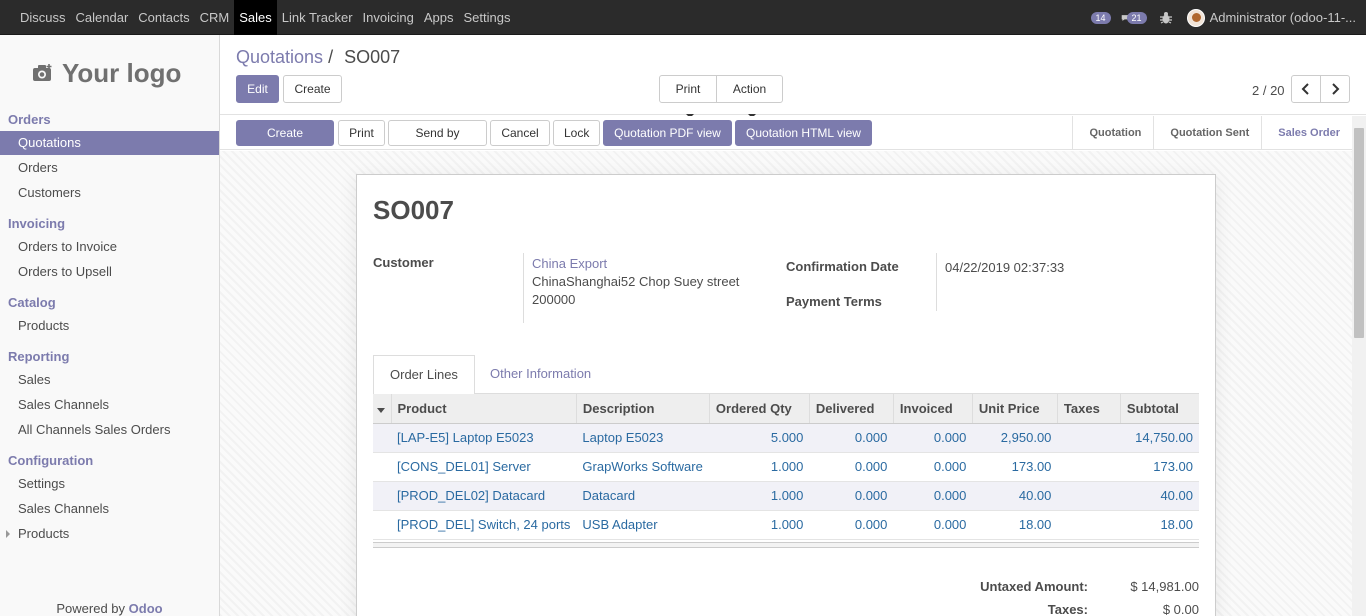 The image size is (1366, 616). I want to click on menu-sales: Sales, so click(255, 17).